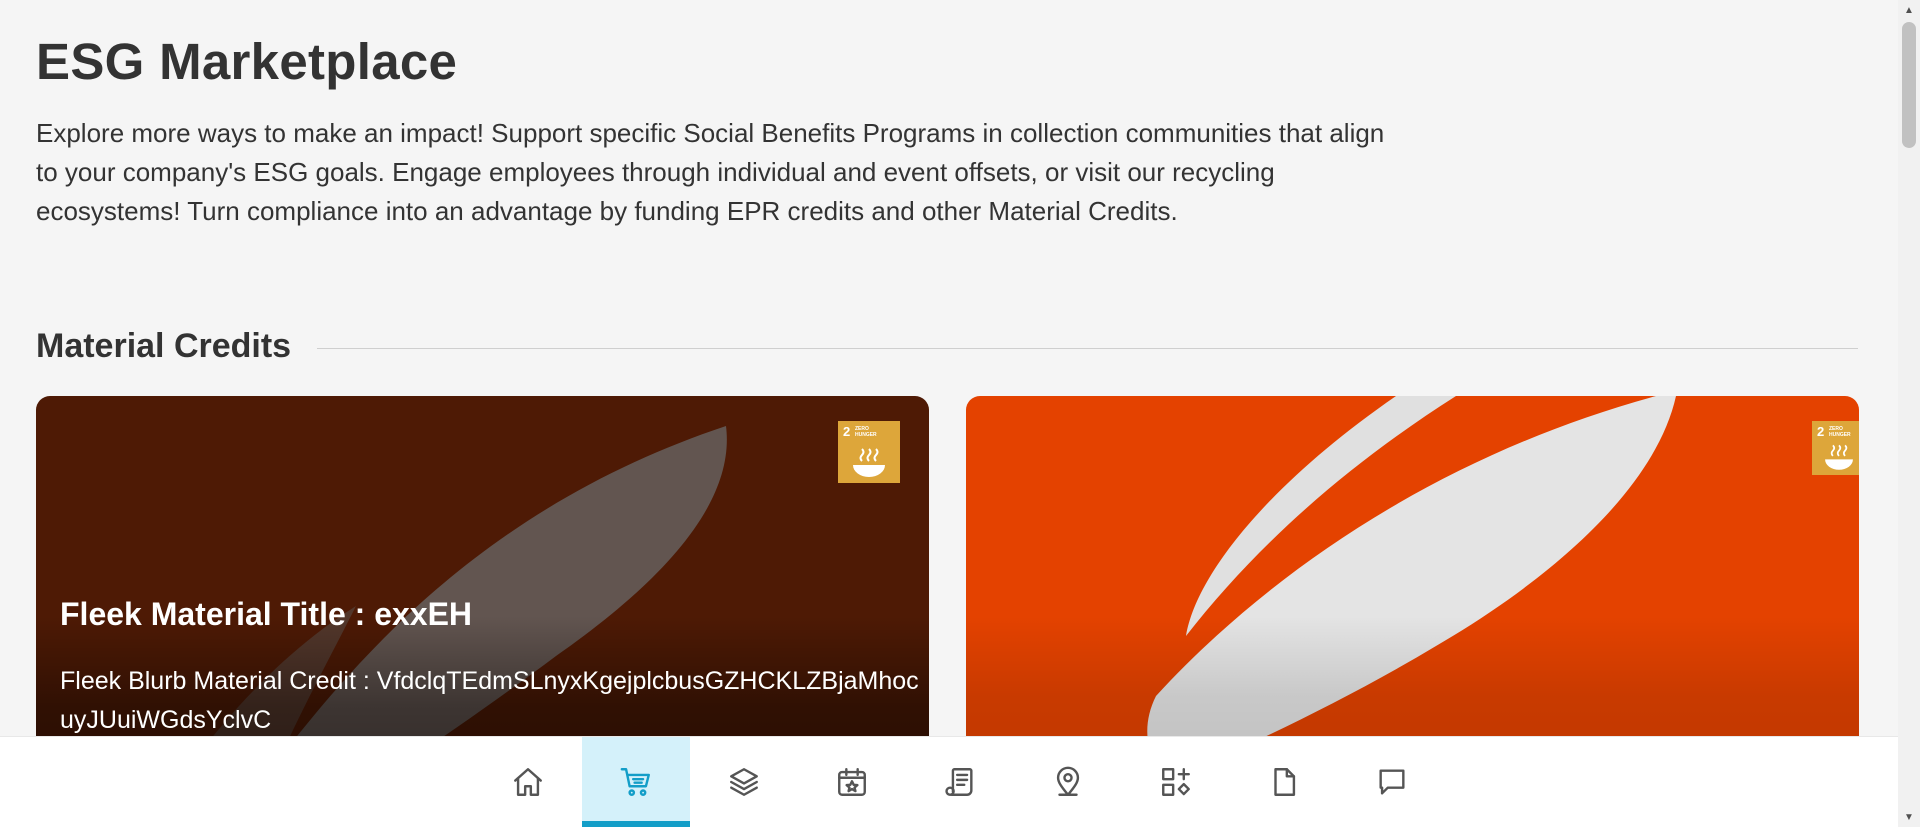  I want to click on vertical-scrollbar: ▲ ▼, so click(1909, 413).